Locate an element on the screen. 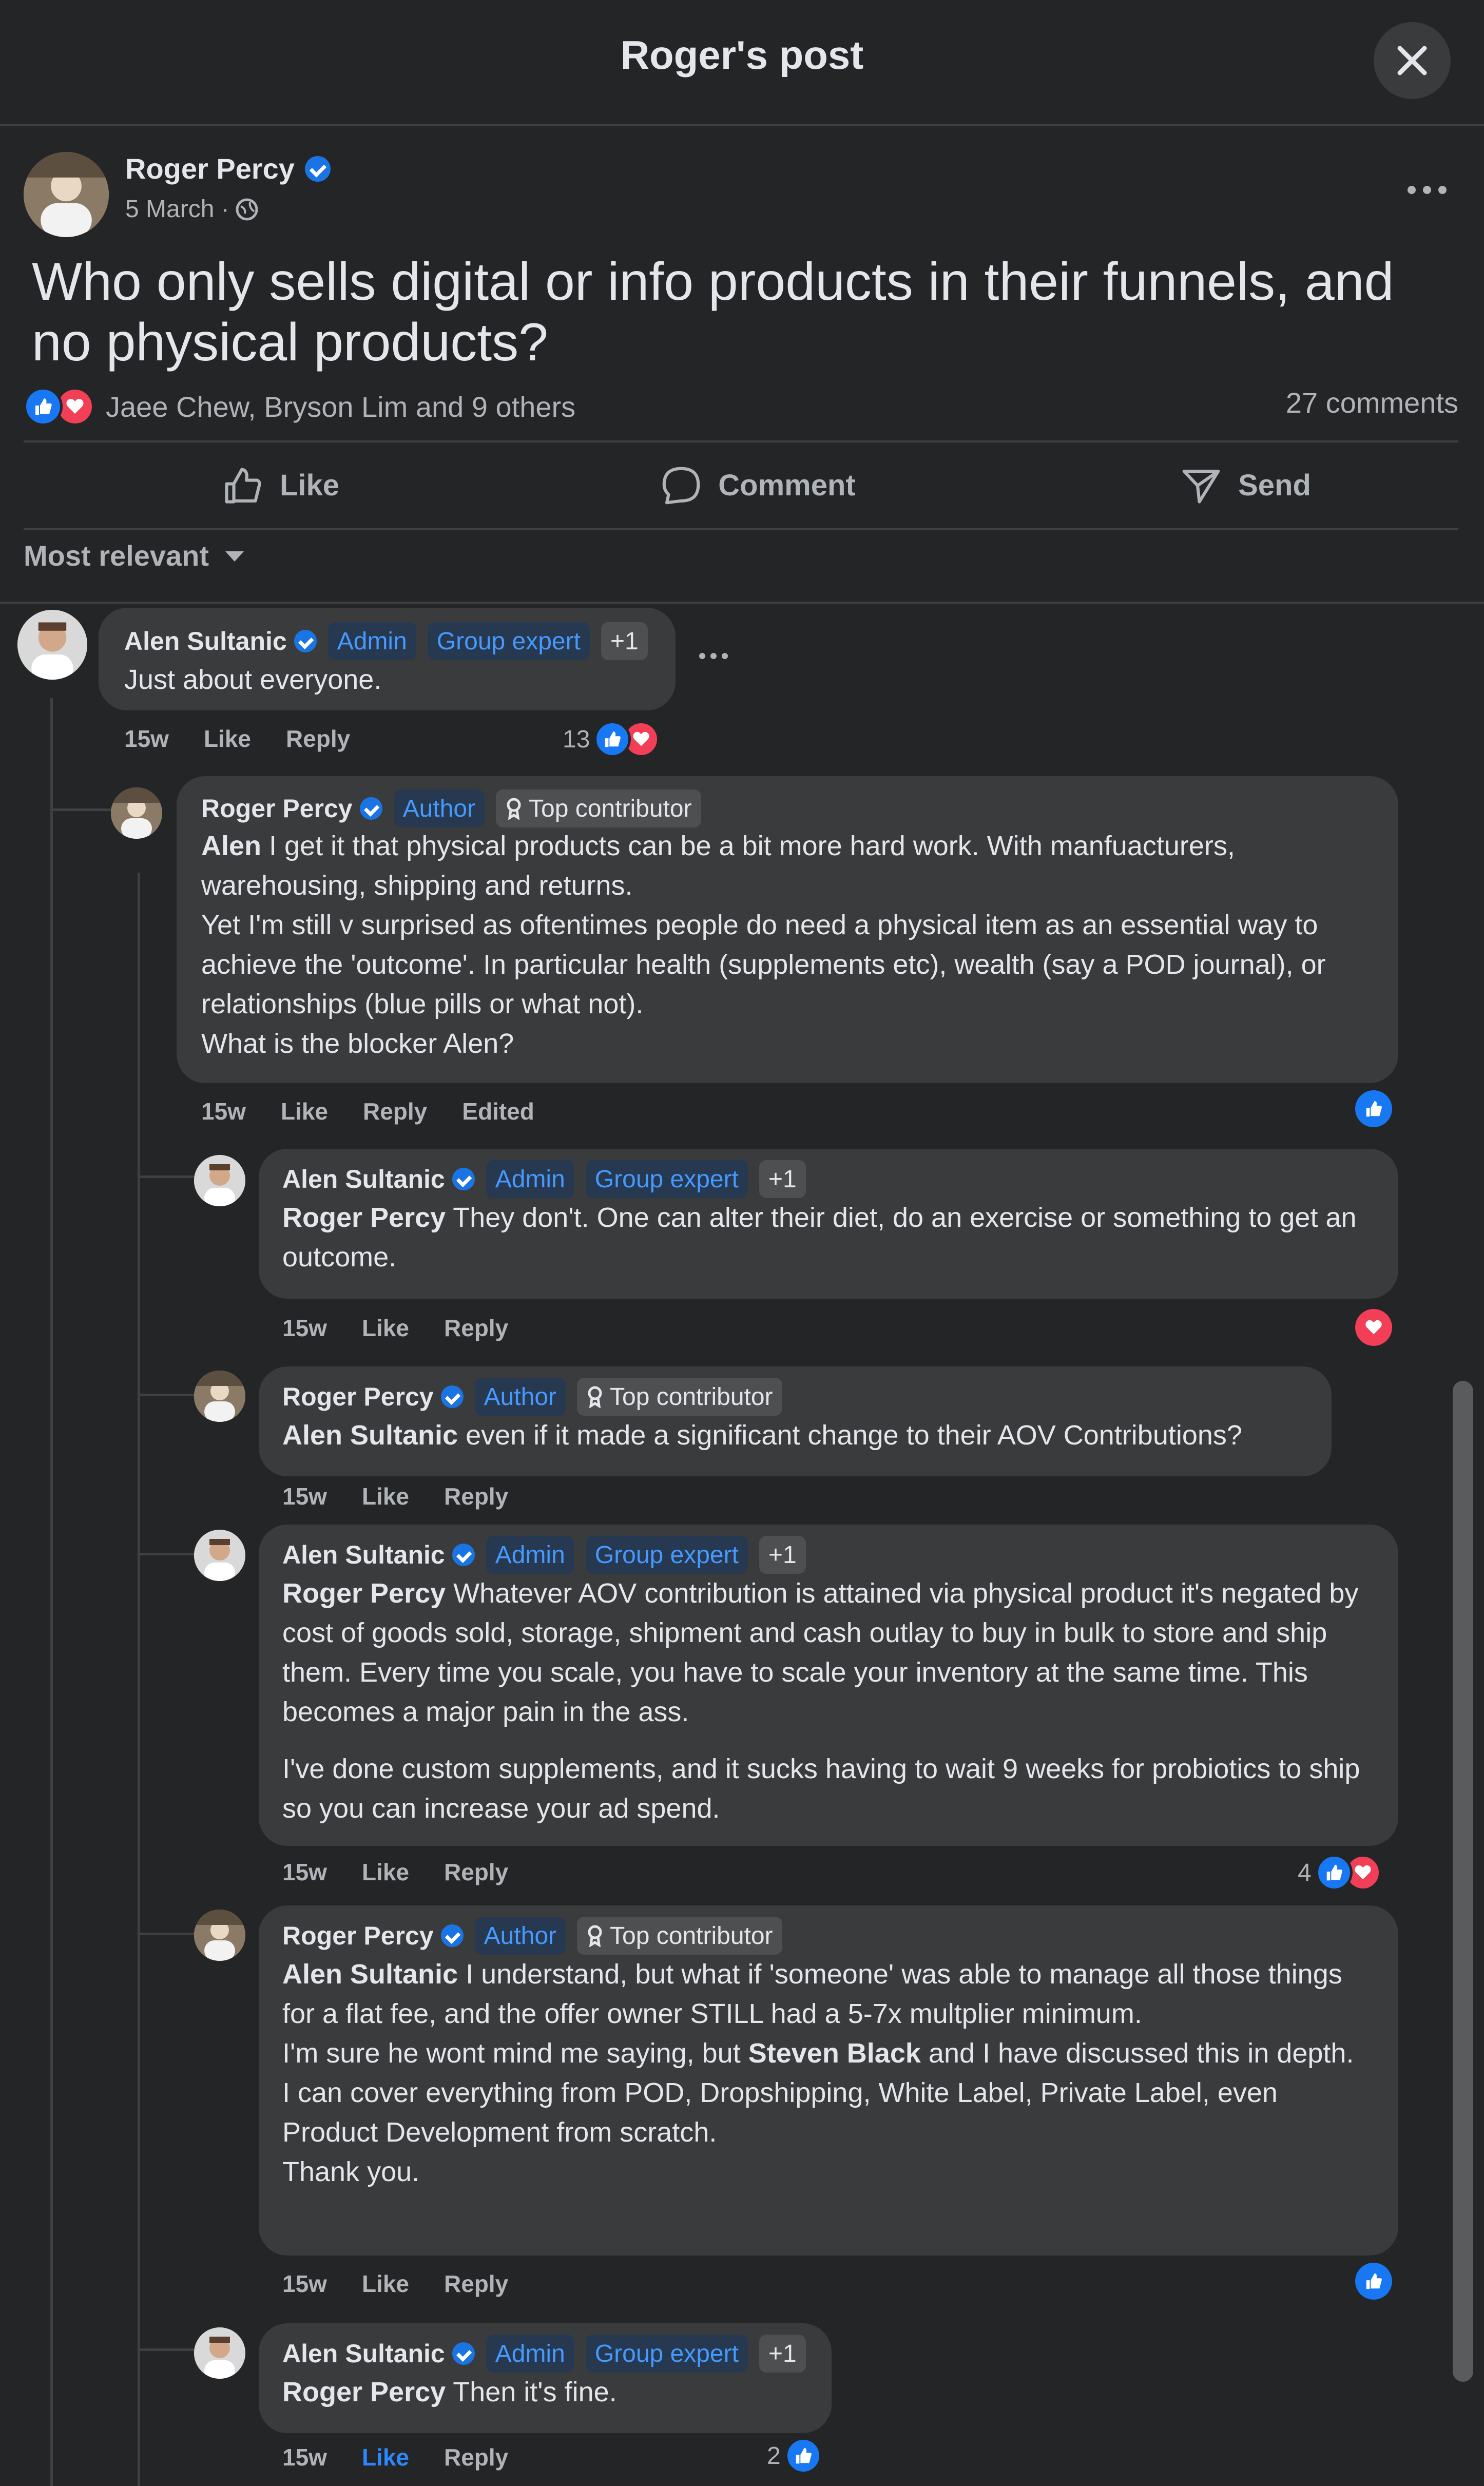 The image size is (1484, 2486). scrollbar-thumb is located at coordinates (1463, 1881).